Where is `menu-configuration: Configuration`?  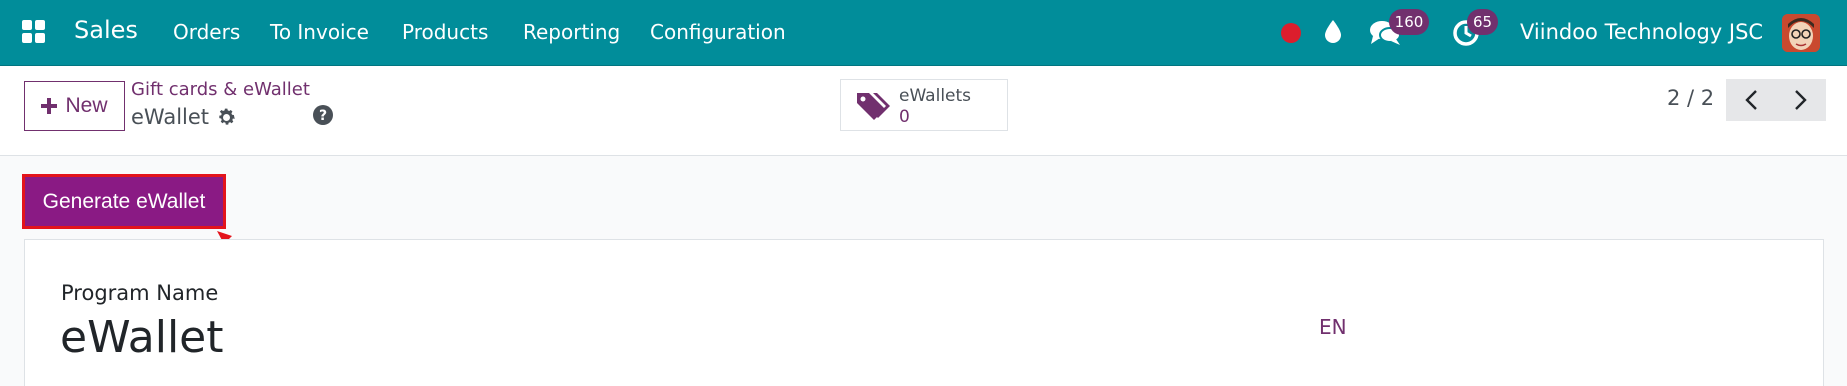 menu-configuration: Configuration is located at coordinates (718, 32).